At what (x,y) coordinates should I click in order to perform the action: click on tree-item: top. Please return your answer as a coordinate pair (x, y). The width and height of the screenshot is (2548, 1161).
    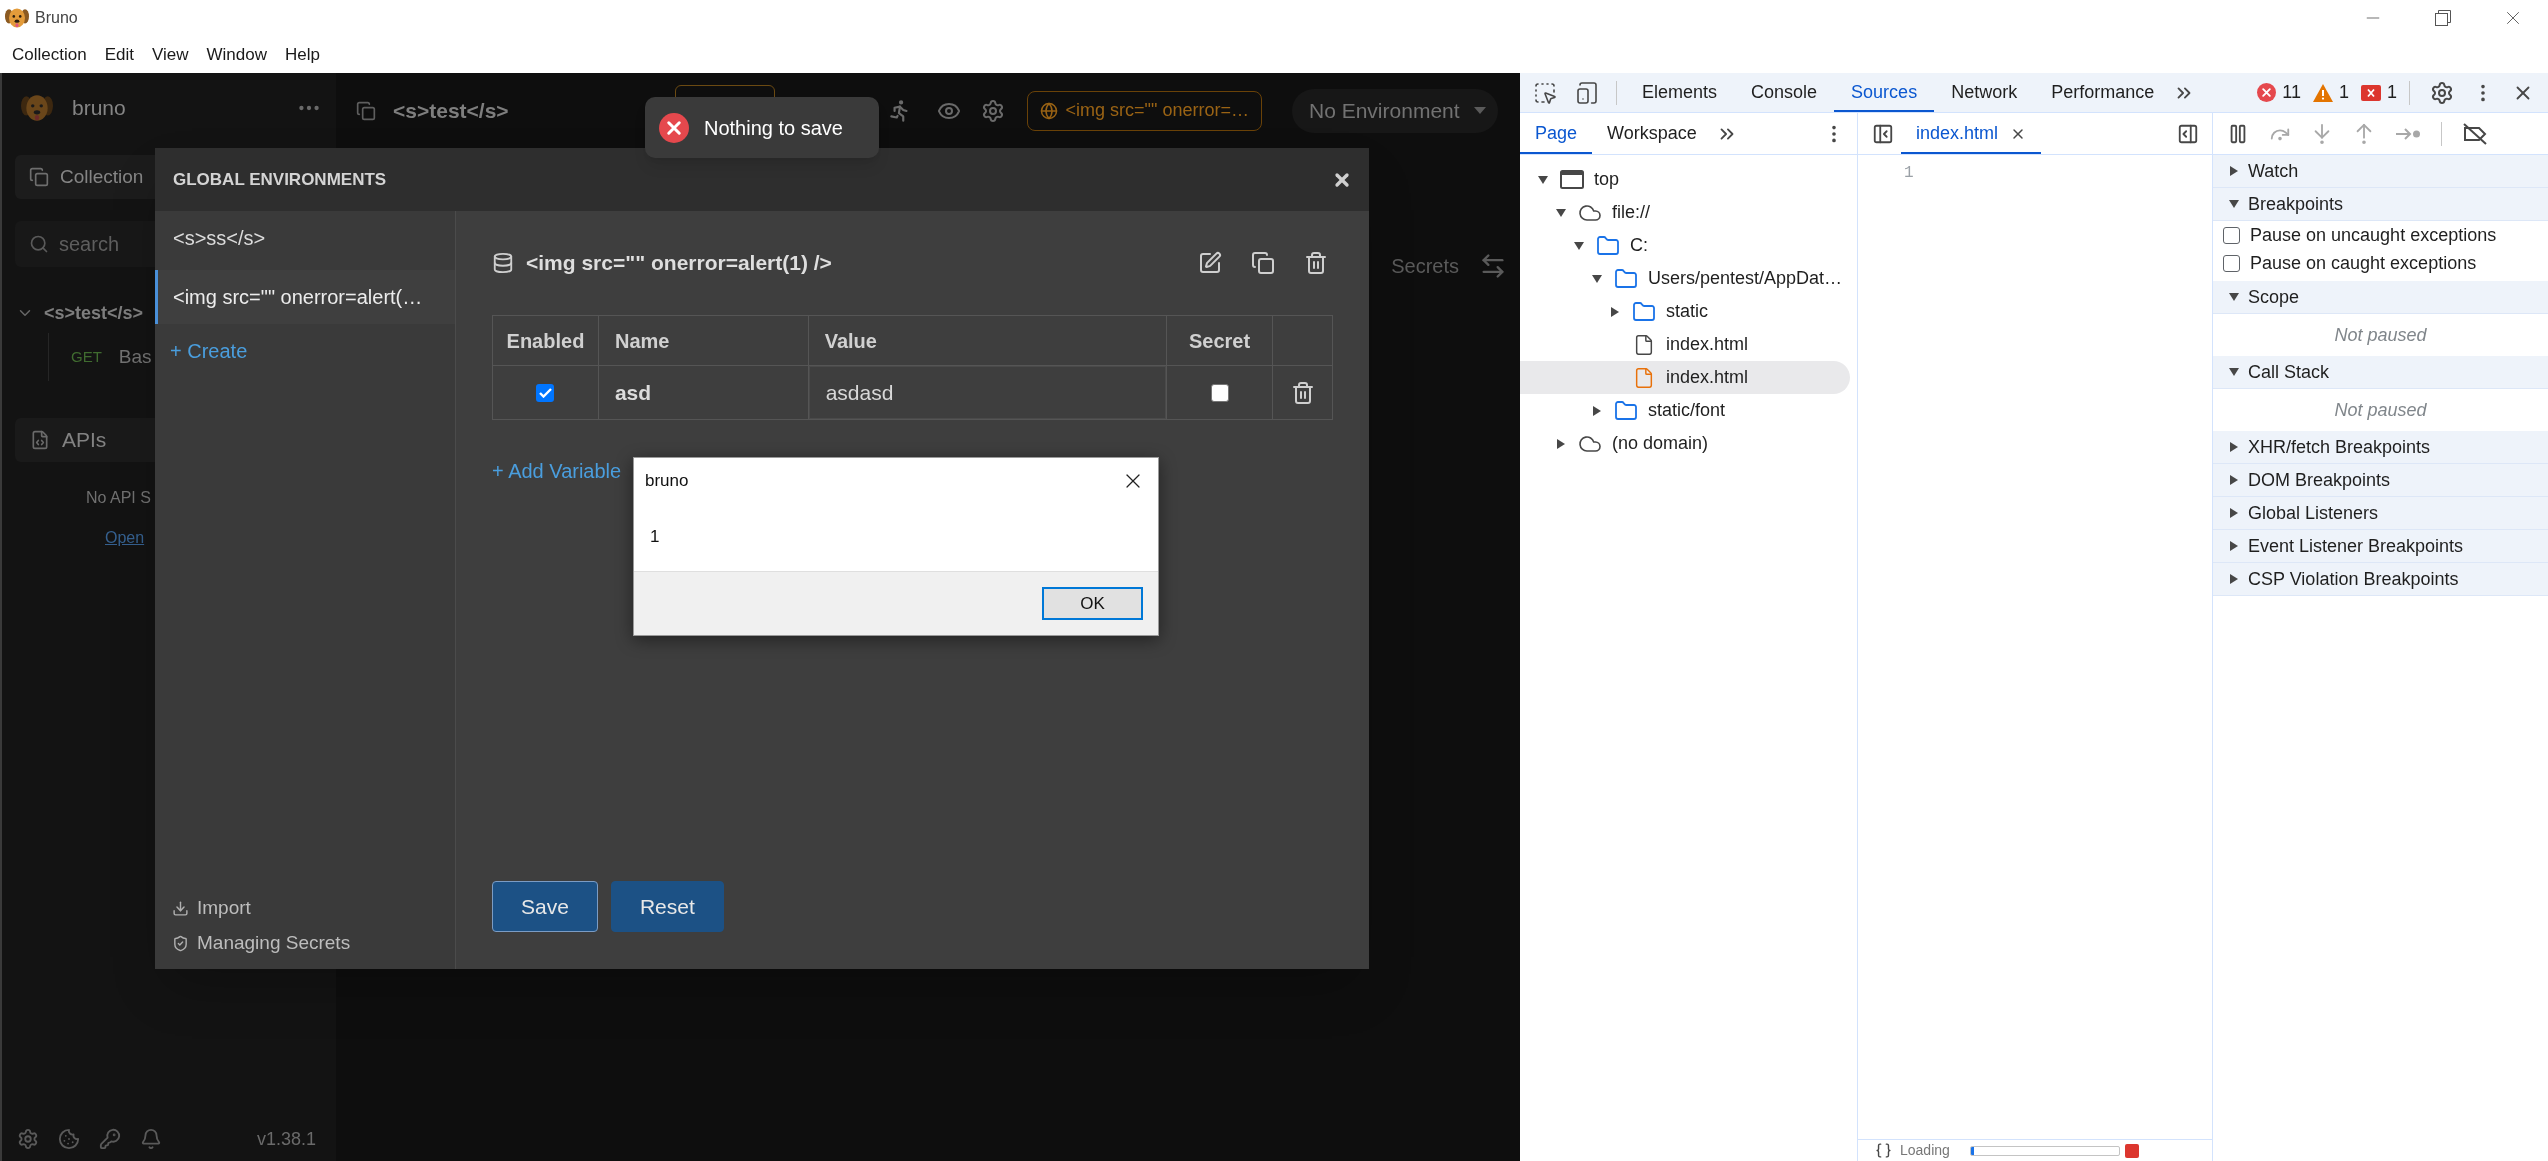
    Looking at the image, I should click on (1685, 179).